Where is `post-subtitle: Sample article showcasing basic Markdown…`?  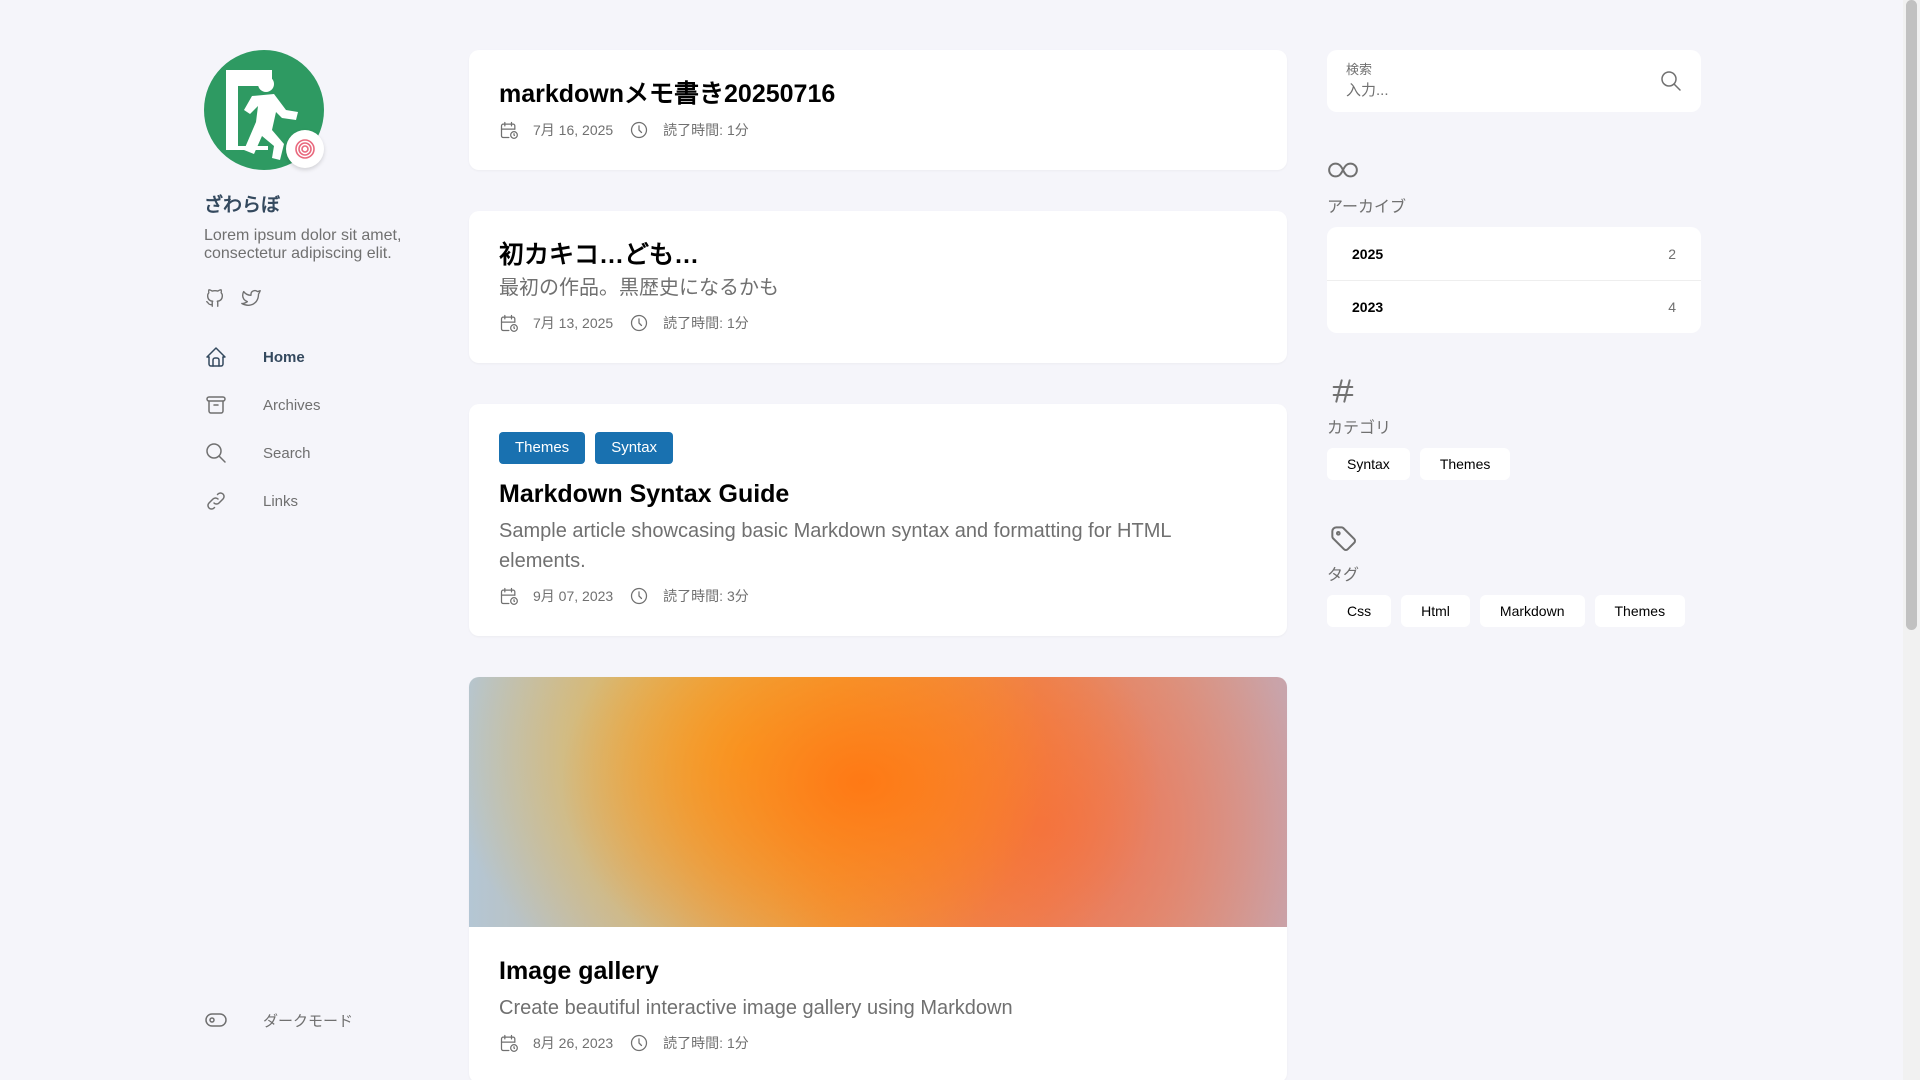
post-subtitle: Sample article showcasing basic Markdown… is located at coordinates (835, 546).